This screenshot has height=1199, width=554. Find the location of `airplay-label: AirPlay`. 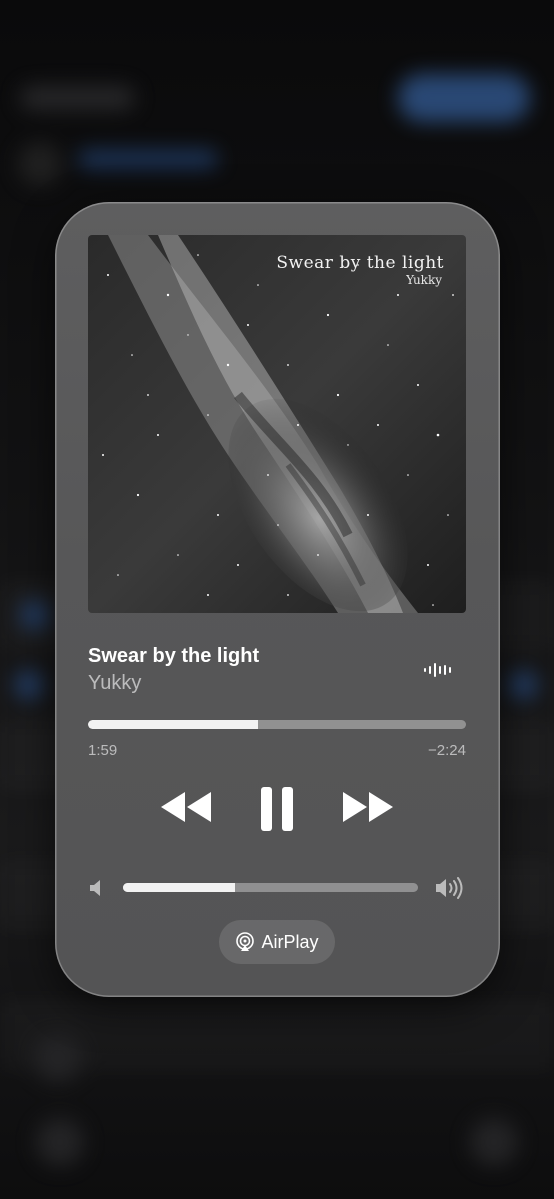

airplay-label: AirPlay is located at coordinates (290, 941).